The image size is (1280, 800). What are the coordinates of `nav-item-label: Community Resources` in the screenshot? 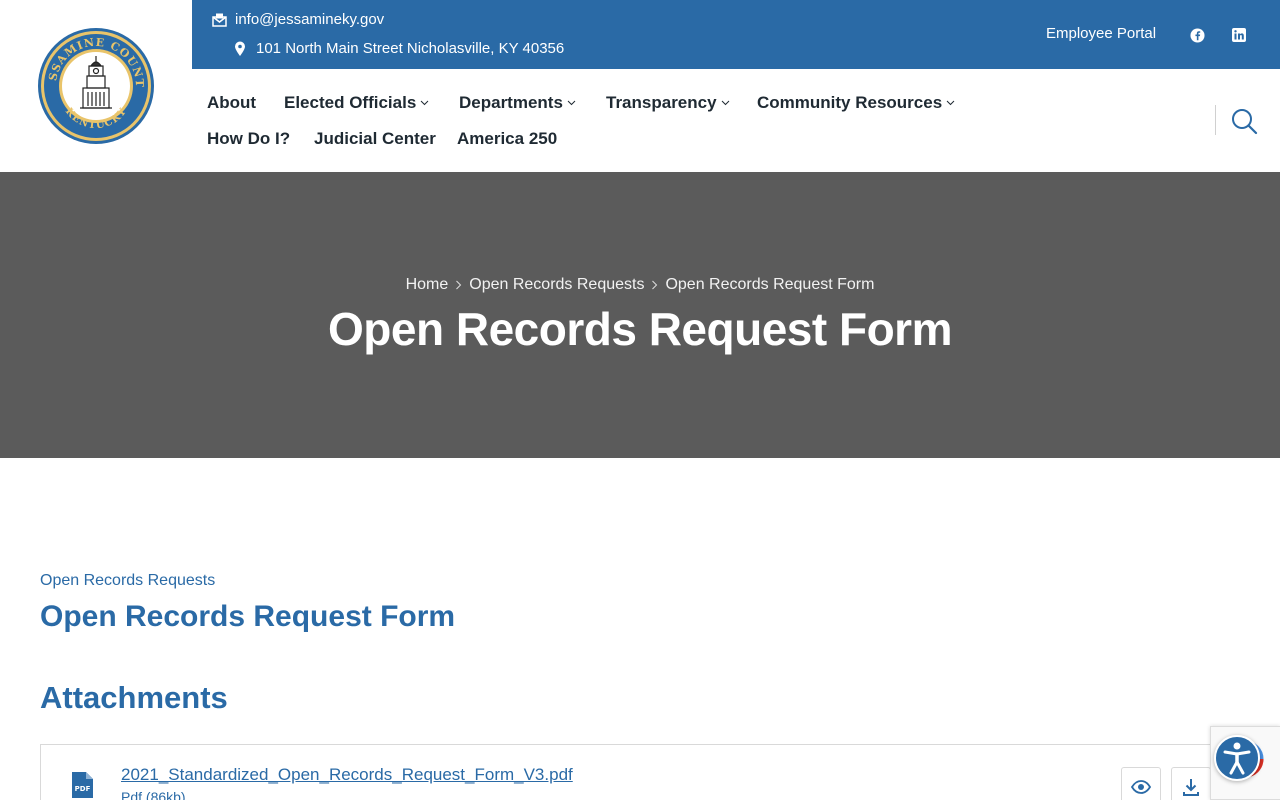 It's located at (850, 102).